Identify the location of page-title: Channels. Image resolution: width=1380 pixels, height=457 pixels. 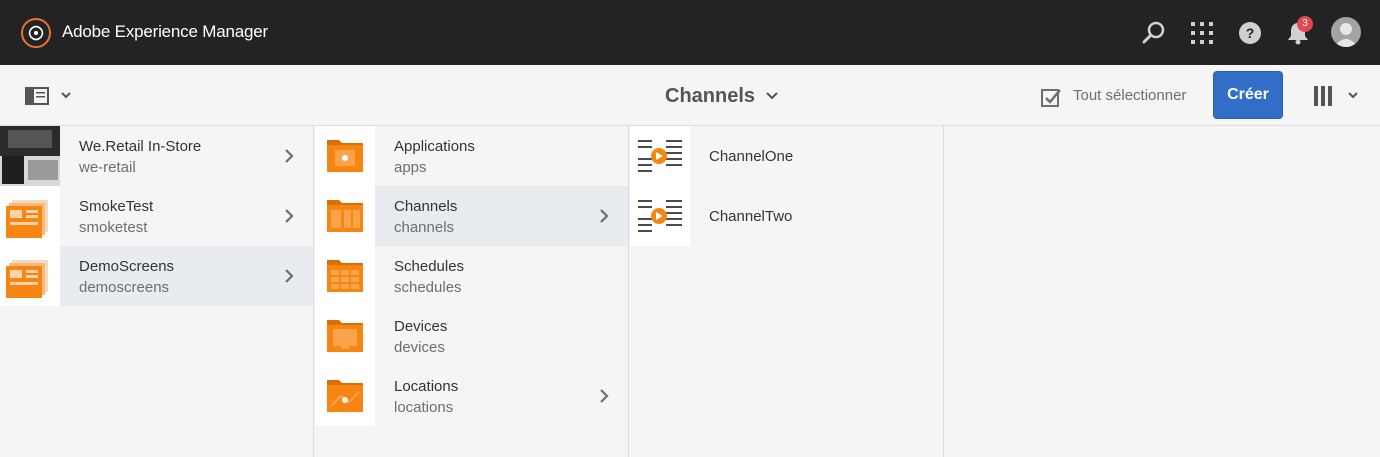
(710, 96).